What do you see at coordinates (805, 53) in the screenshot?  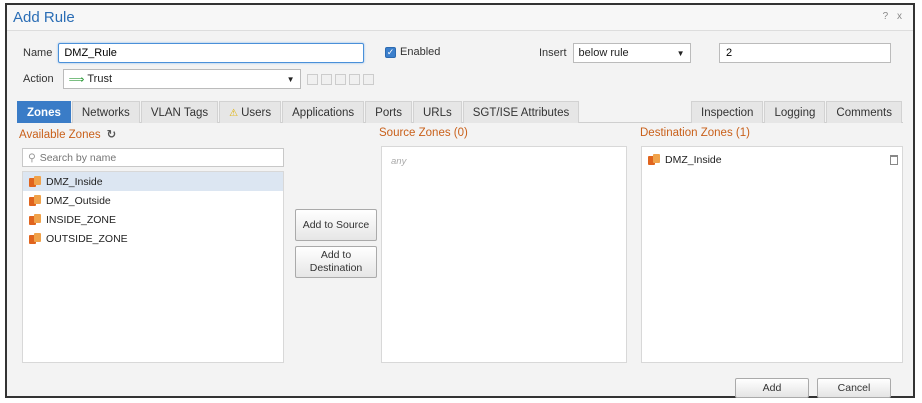 I see `insert-rule-number-input` at bounding box center [805, 53].